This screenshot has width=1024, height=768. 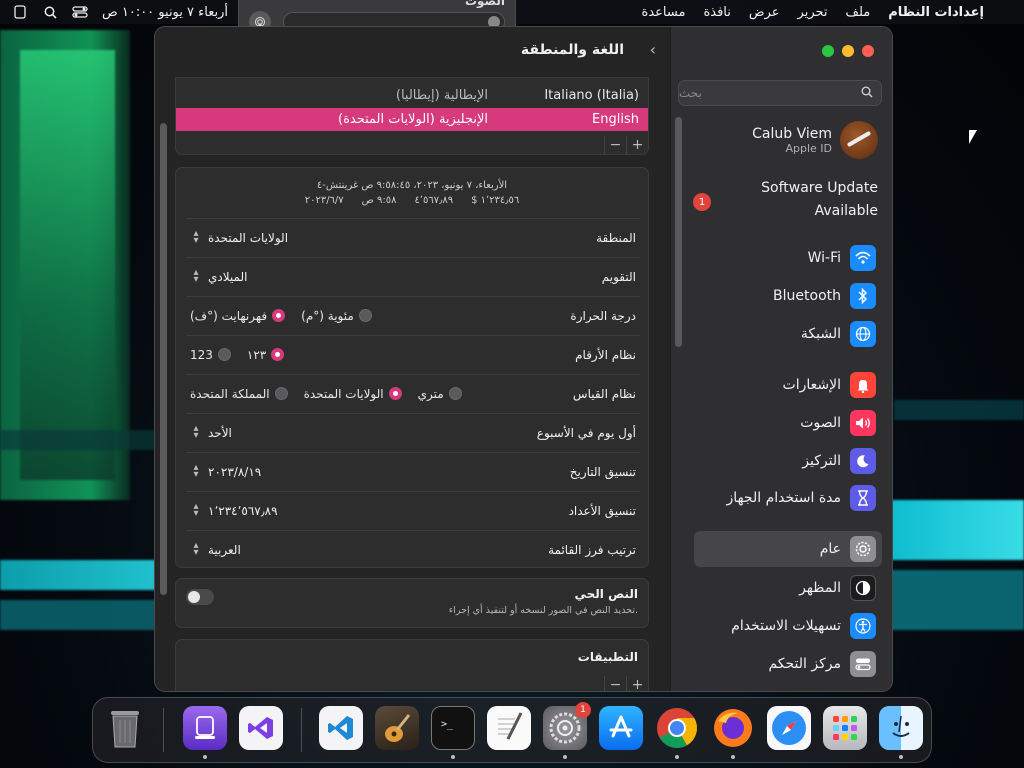 I want to click on sidebar-item-sound: الصوت, so click(x=786, y=423).